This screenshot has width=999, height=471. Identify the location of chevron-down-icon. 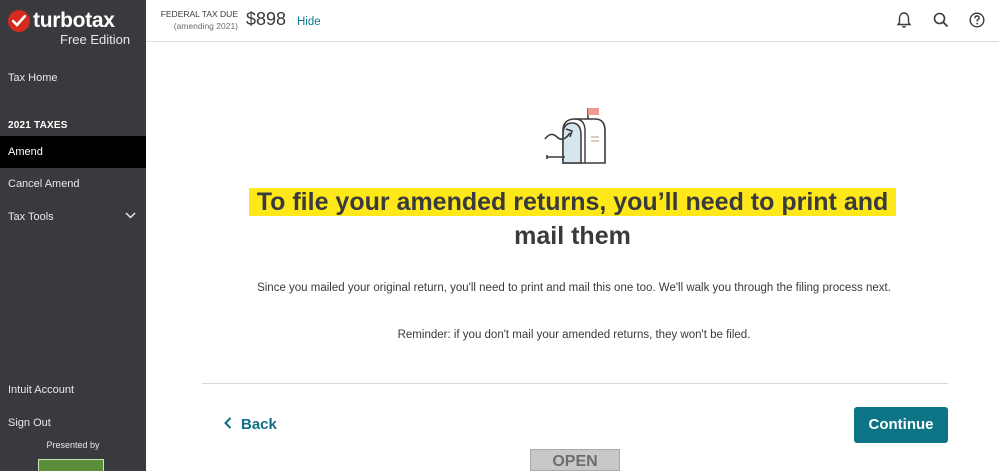
(130, 215).